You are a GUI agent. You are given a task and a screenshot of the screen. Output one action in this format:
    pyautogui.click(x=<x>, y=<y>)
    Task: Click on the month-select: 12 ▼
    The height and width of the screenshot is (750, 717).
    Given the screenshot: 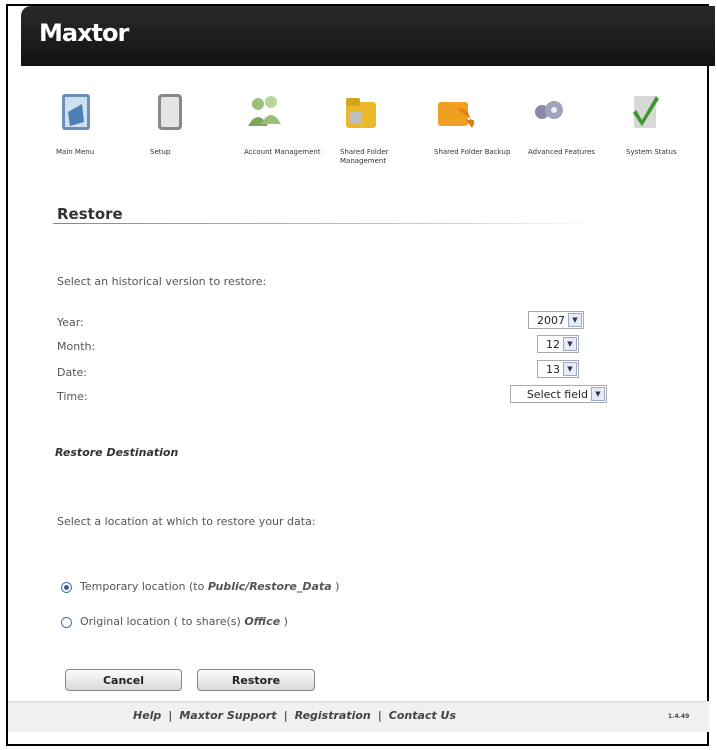 What is the action you would take?
    pyautogui.click(x=558, y=344)
    